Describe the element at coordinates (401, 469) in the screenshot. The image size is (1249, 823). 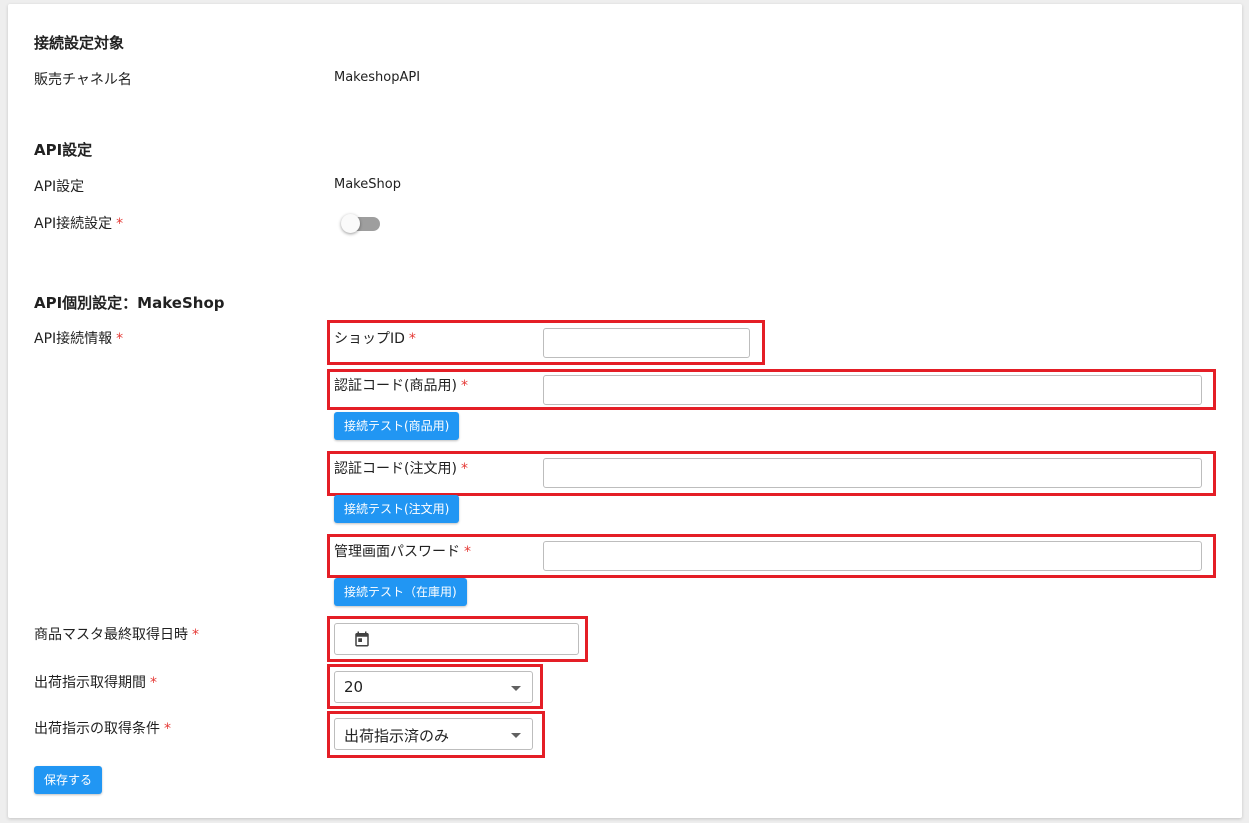
I see `auth-code-order-label: 認証コード(注文用) *` at that location.